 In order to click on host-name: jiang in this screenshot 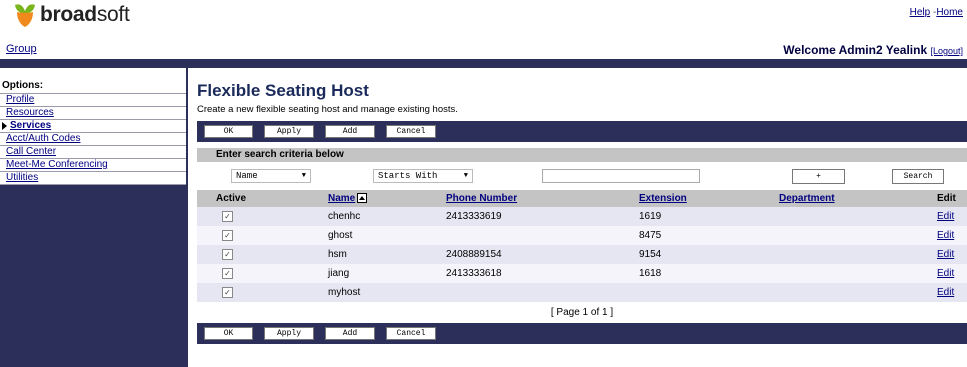, I will do `click(387, 273)`.